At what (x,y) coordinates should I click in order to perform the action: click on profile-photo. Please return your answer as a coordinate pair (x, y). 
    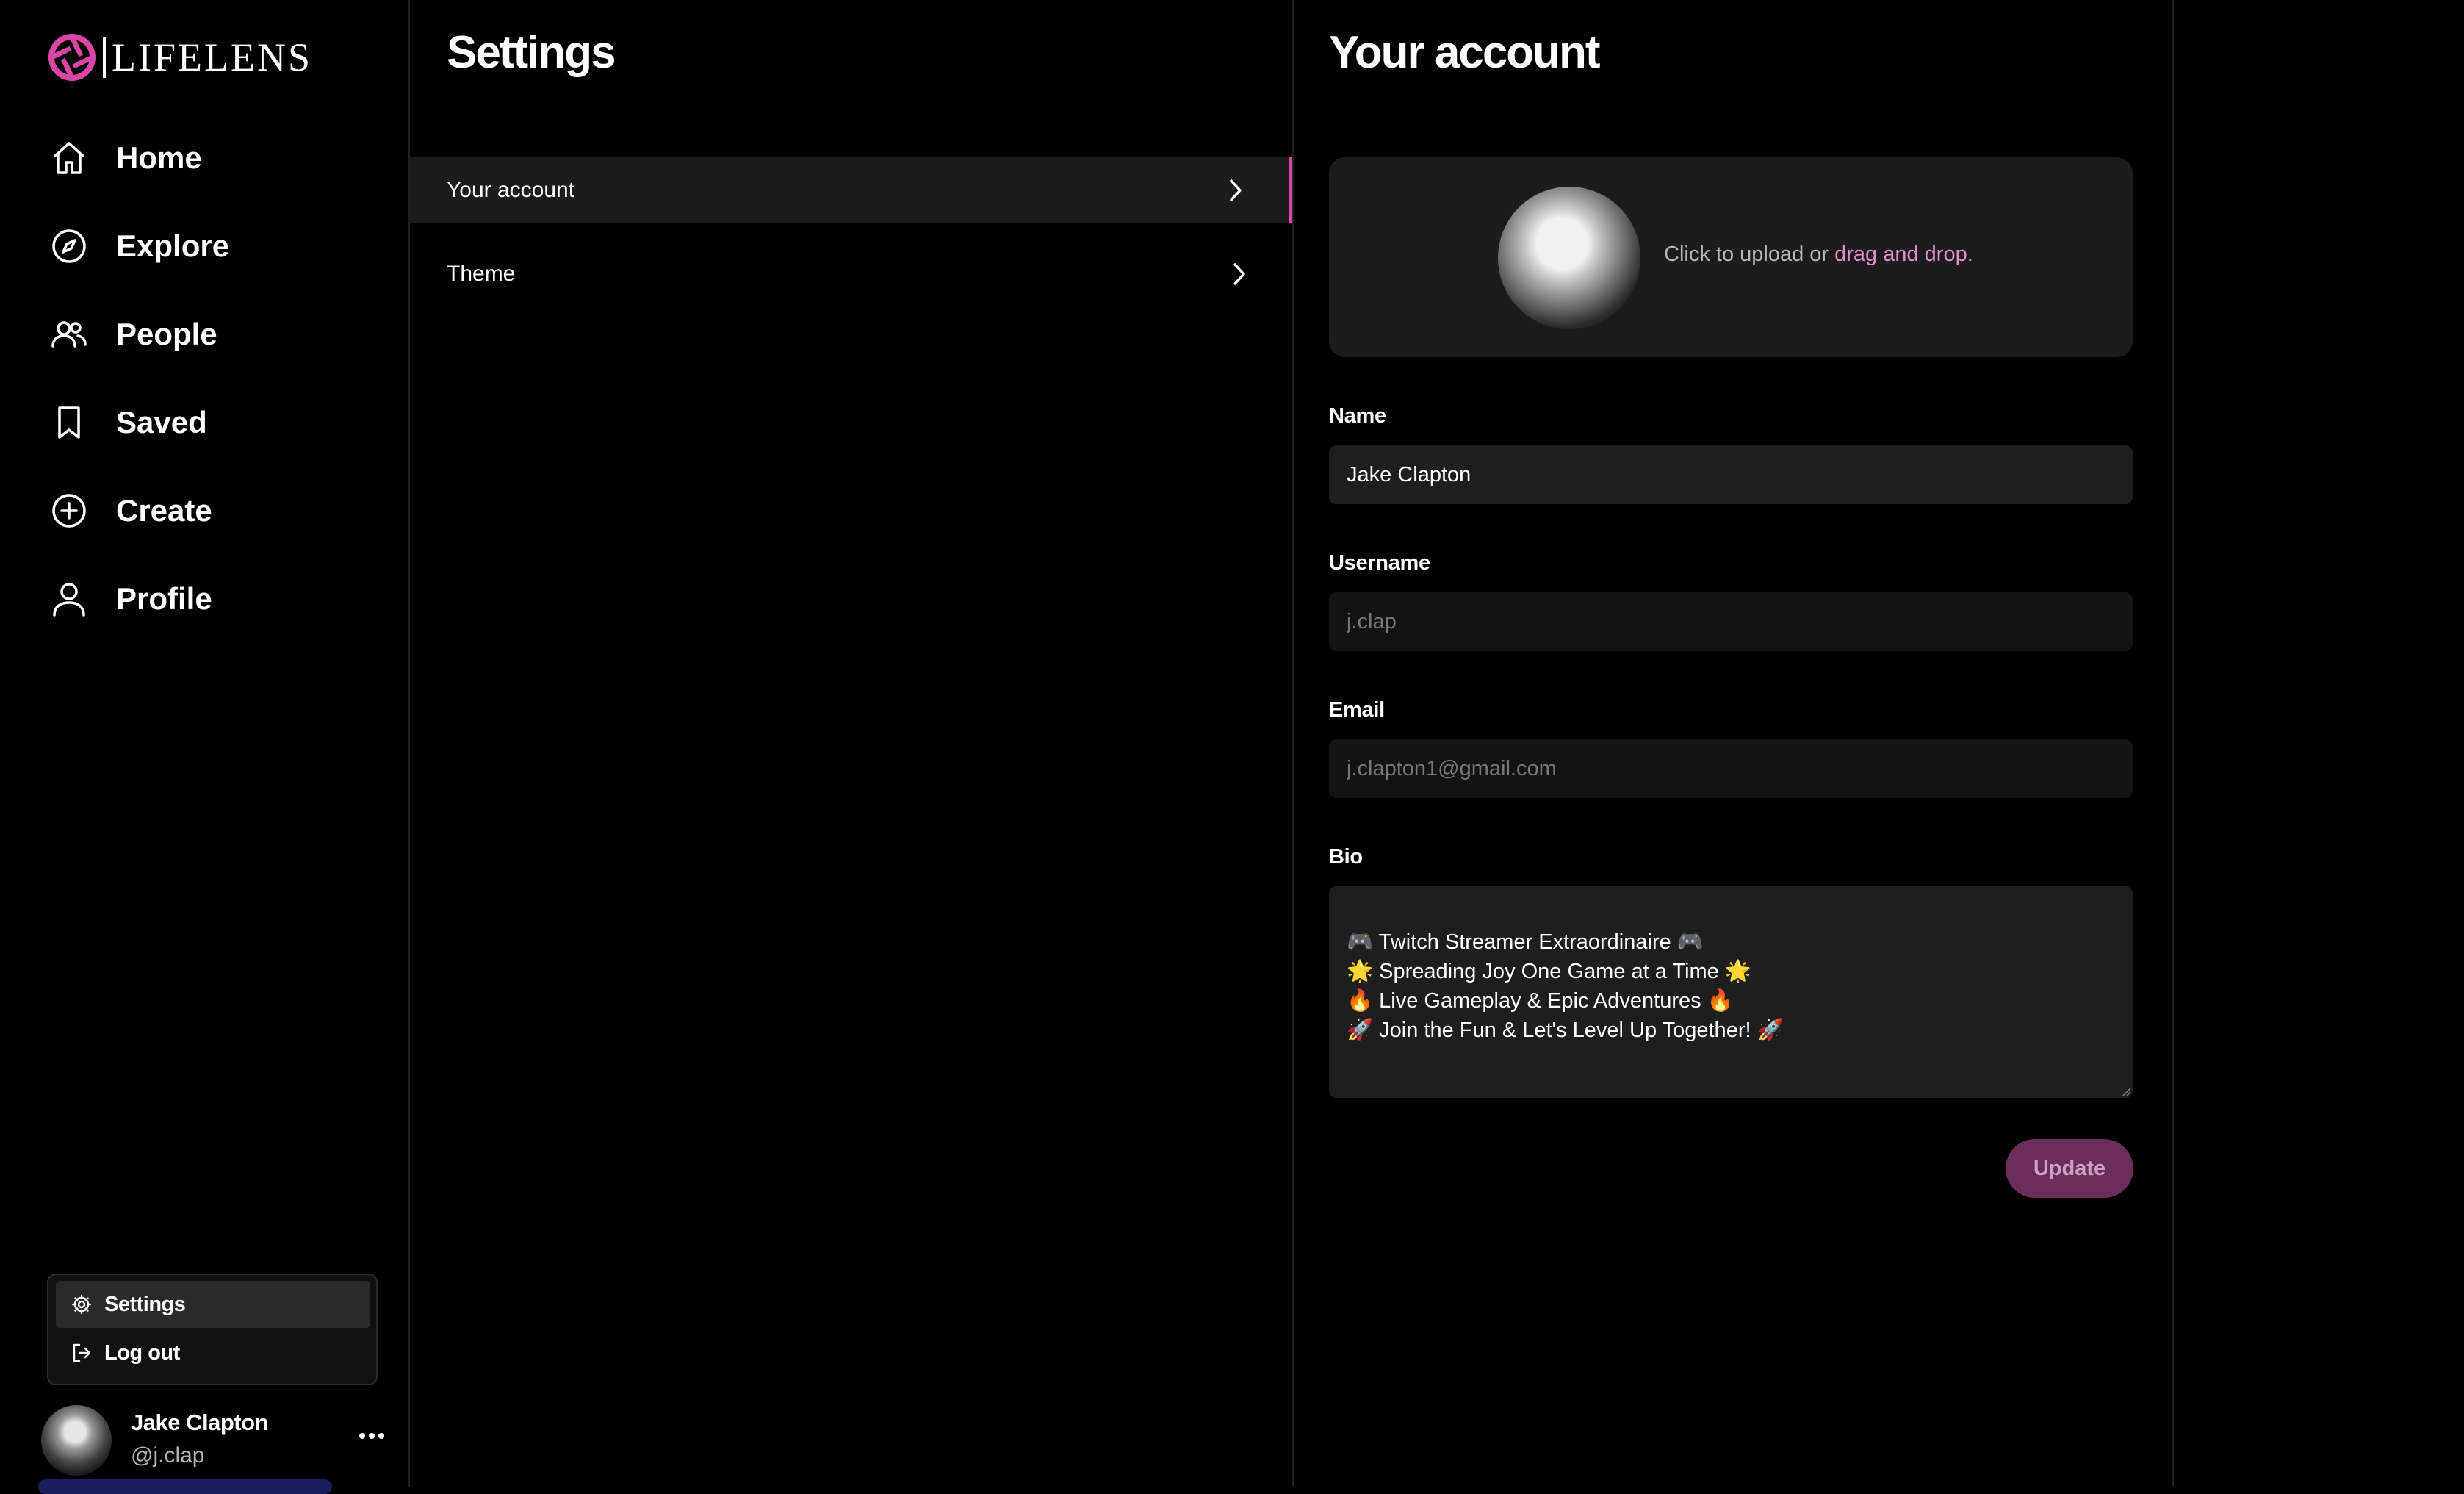
    Looking at the image, I should click on (1569, 258).